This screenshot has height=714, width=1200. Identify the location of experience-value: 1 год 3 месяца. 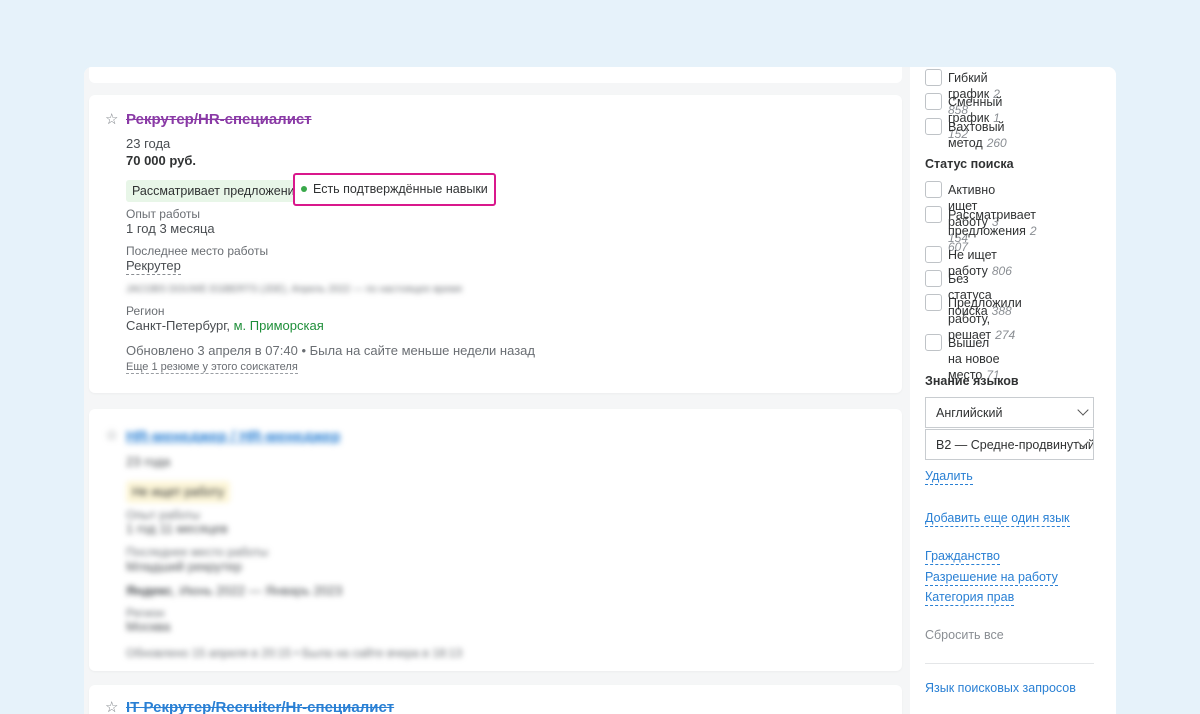
(170, 228).